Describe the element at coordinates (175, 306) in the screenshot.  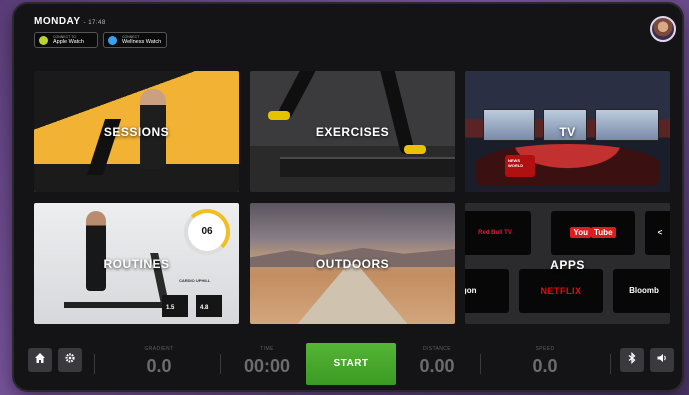
I see `mini-stat: 1.5` at that location.